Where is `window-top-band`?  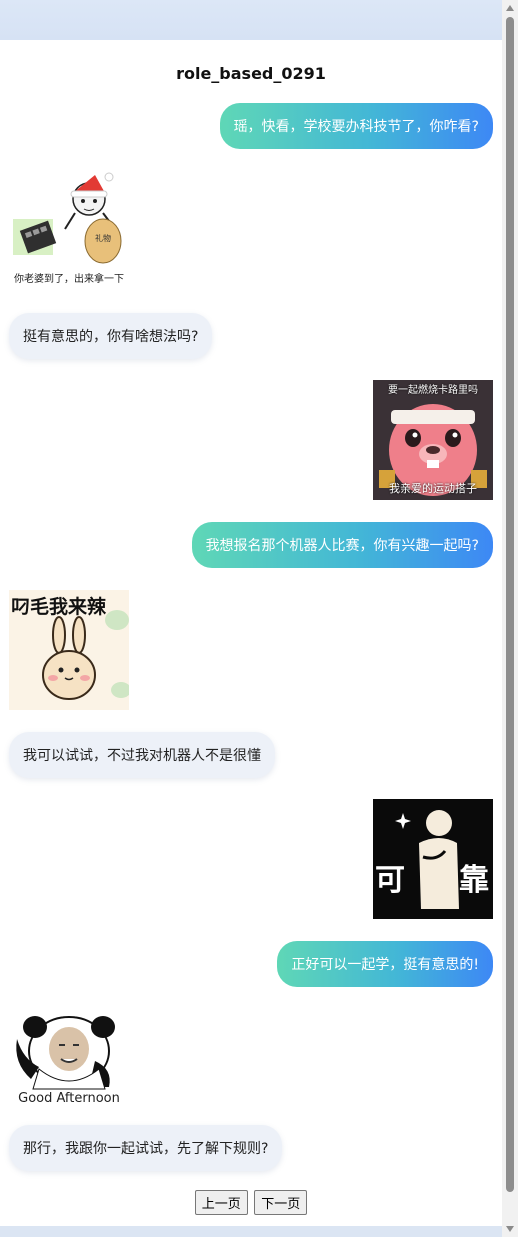 window-top-band is located at coordinates (251, 20).